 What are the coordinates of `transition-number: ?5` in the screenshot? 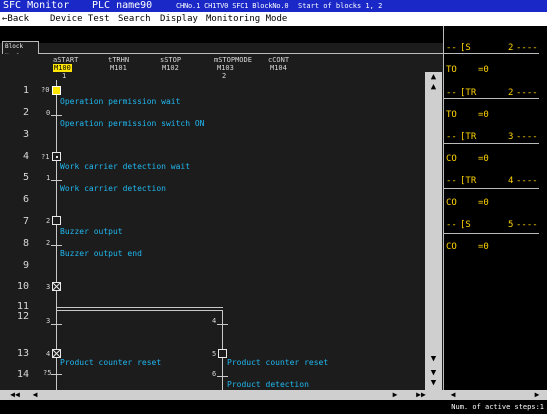 It's located at (47, 373).